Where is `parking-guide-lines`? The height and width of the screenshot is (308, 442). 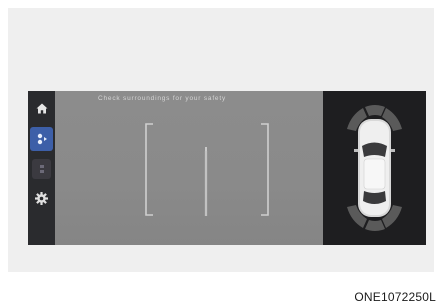
parking-guide-lines is located at coordinates (207, 169).